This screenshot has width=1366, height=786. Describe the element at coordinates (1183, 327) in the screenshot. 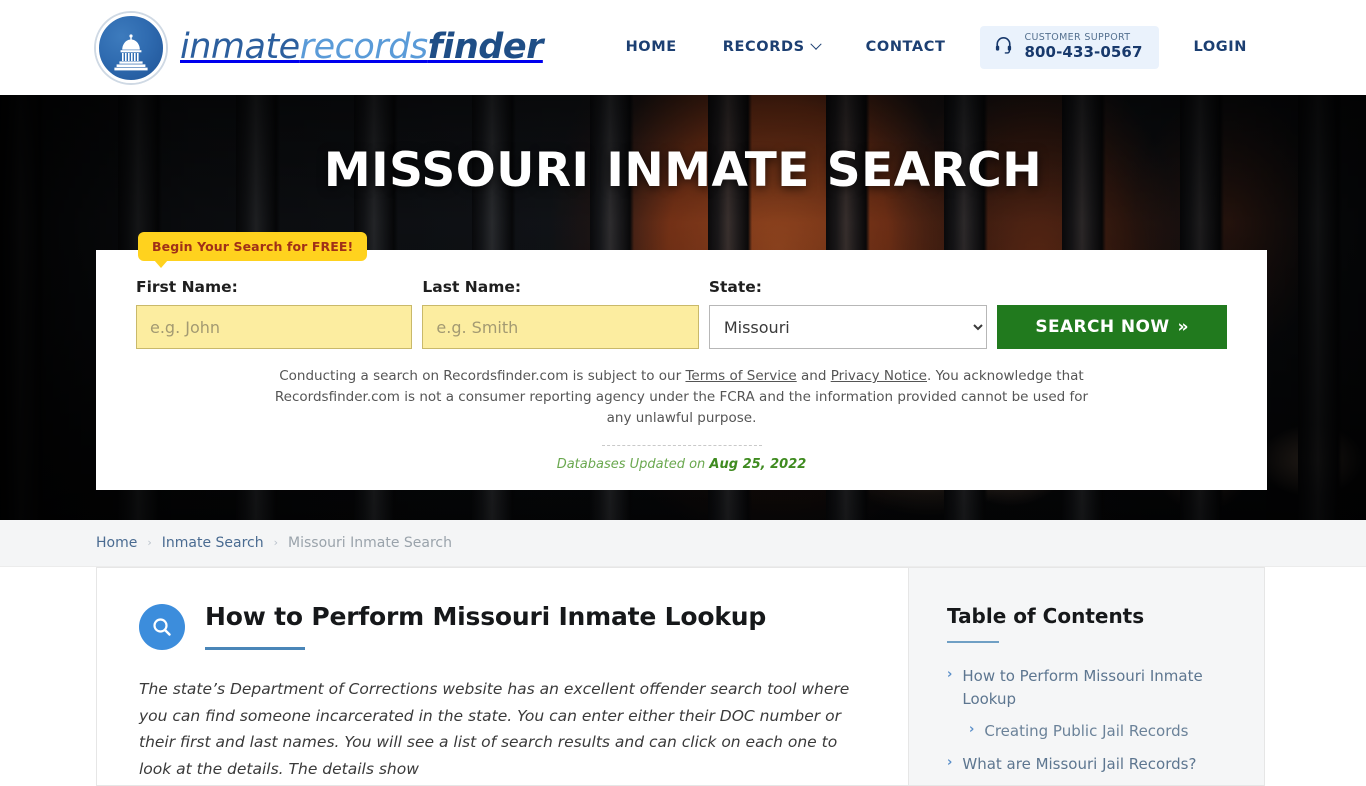

I see `double-chevron-right-icon: »` at that location.